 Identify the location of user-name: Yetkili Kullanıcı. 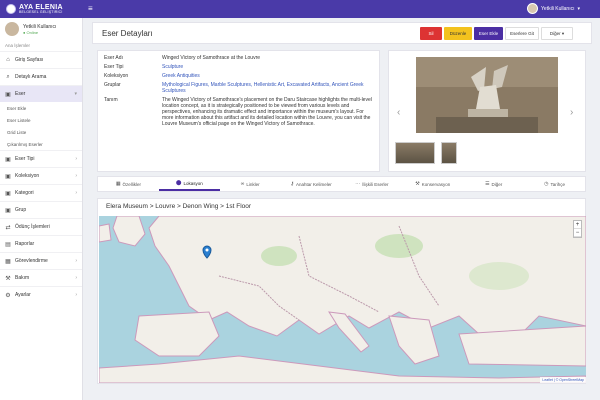
(558, 8).